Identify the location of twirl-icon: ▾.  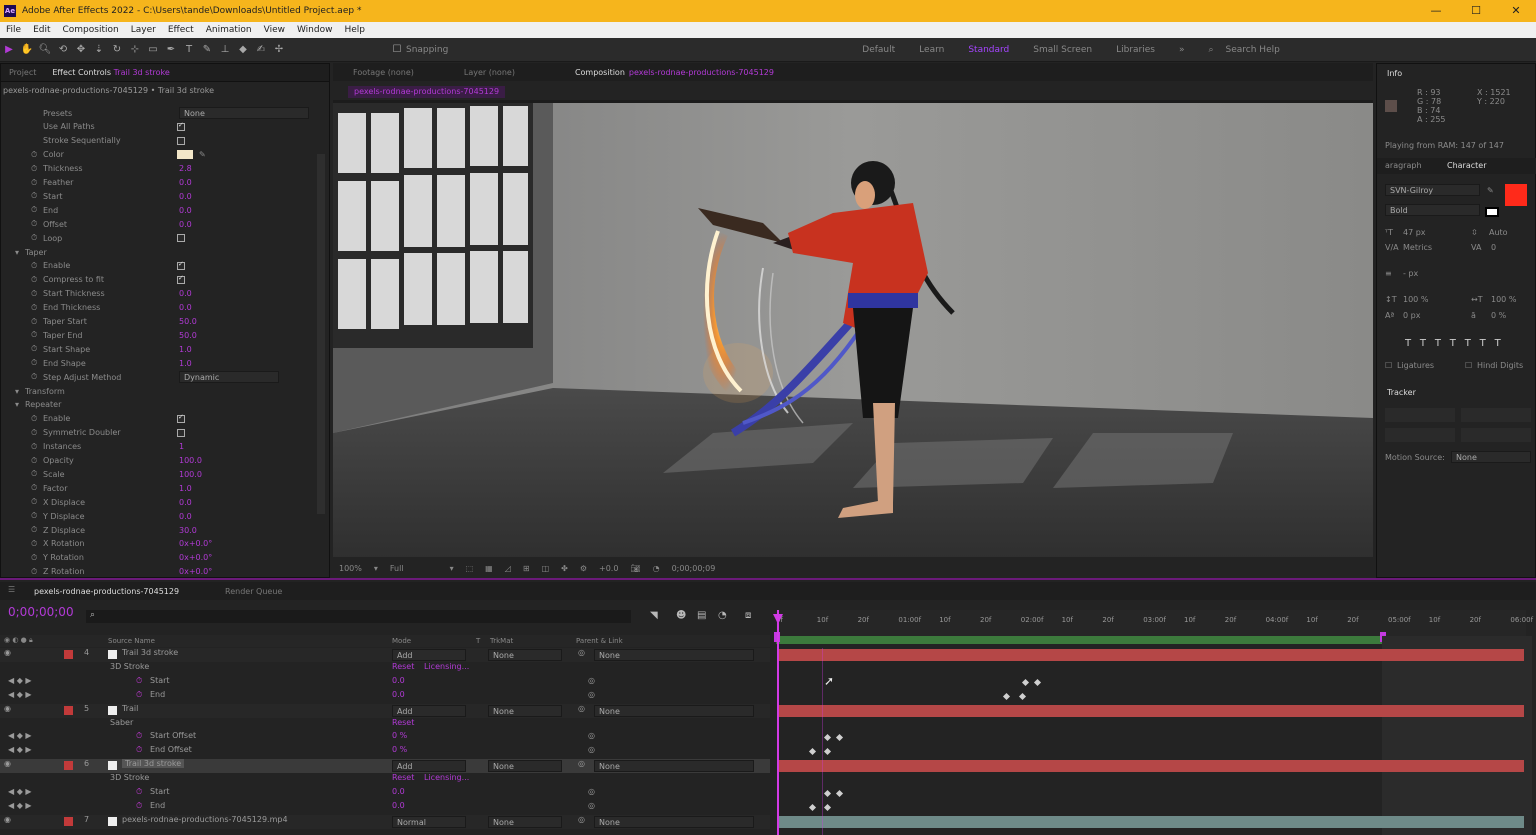
(17, 391).